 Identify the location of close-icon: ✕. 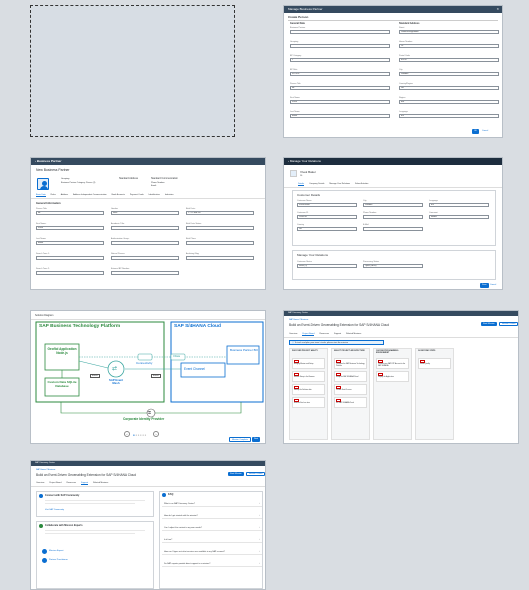
(497, 9).